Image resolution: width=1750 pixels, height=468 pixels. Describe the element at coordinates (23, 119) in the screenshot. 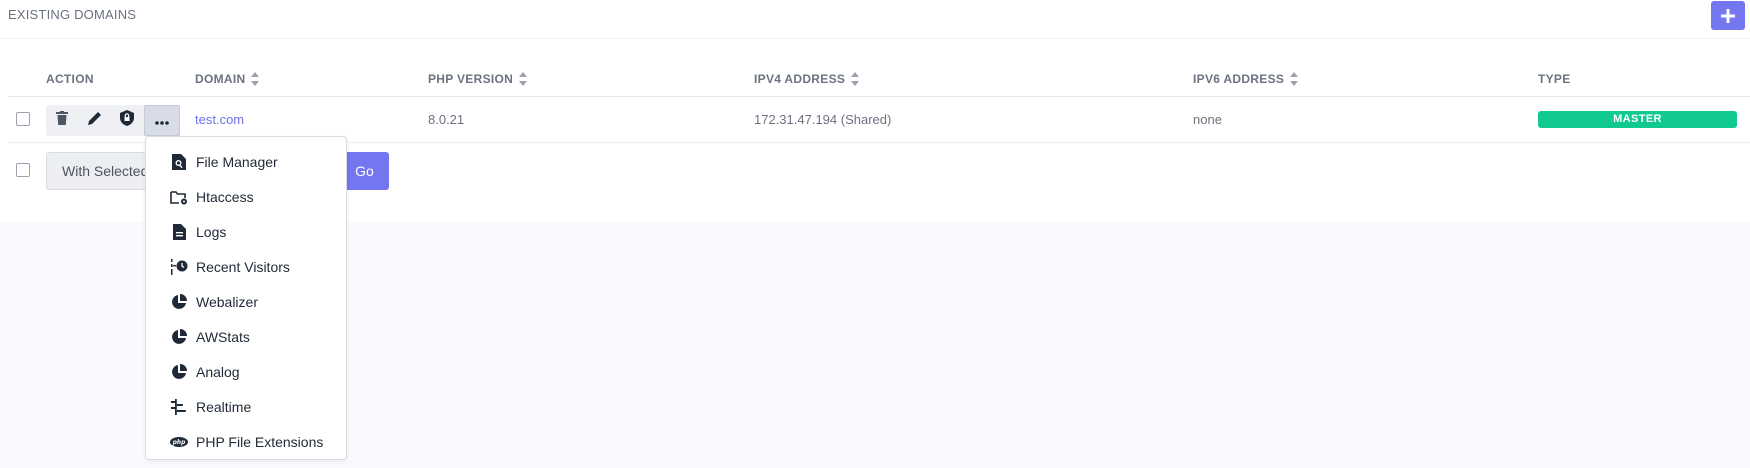

I see `row-checkbox` at that location.